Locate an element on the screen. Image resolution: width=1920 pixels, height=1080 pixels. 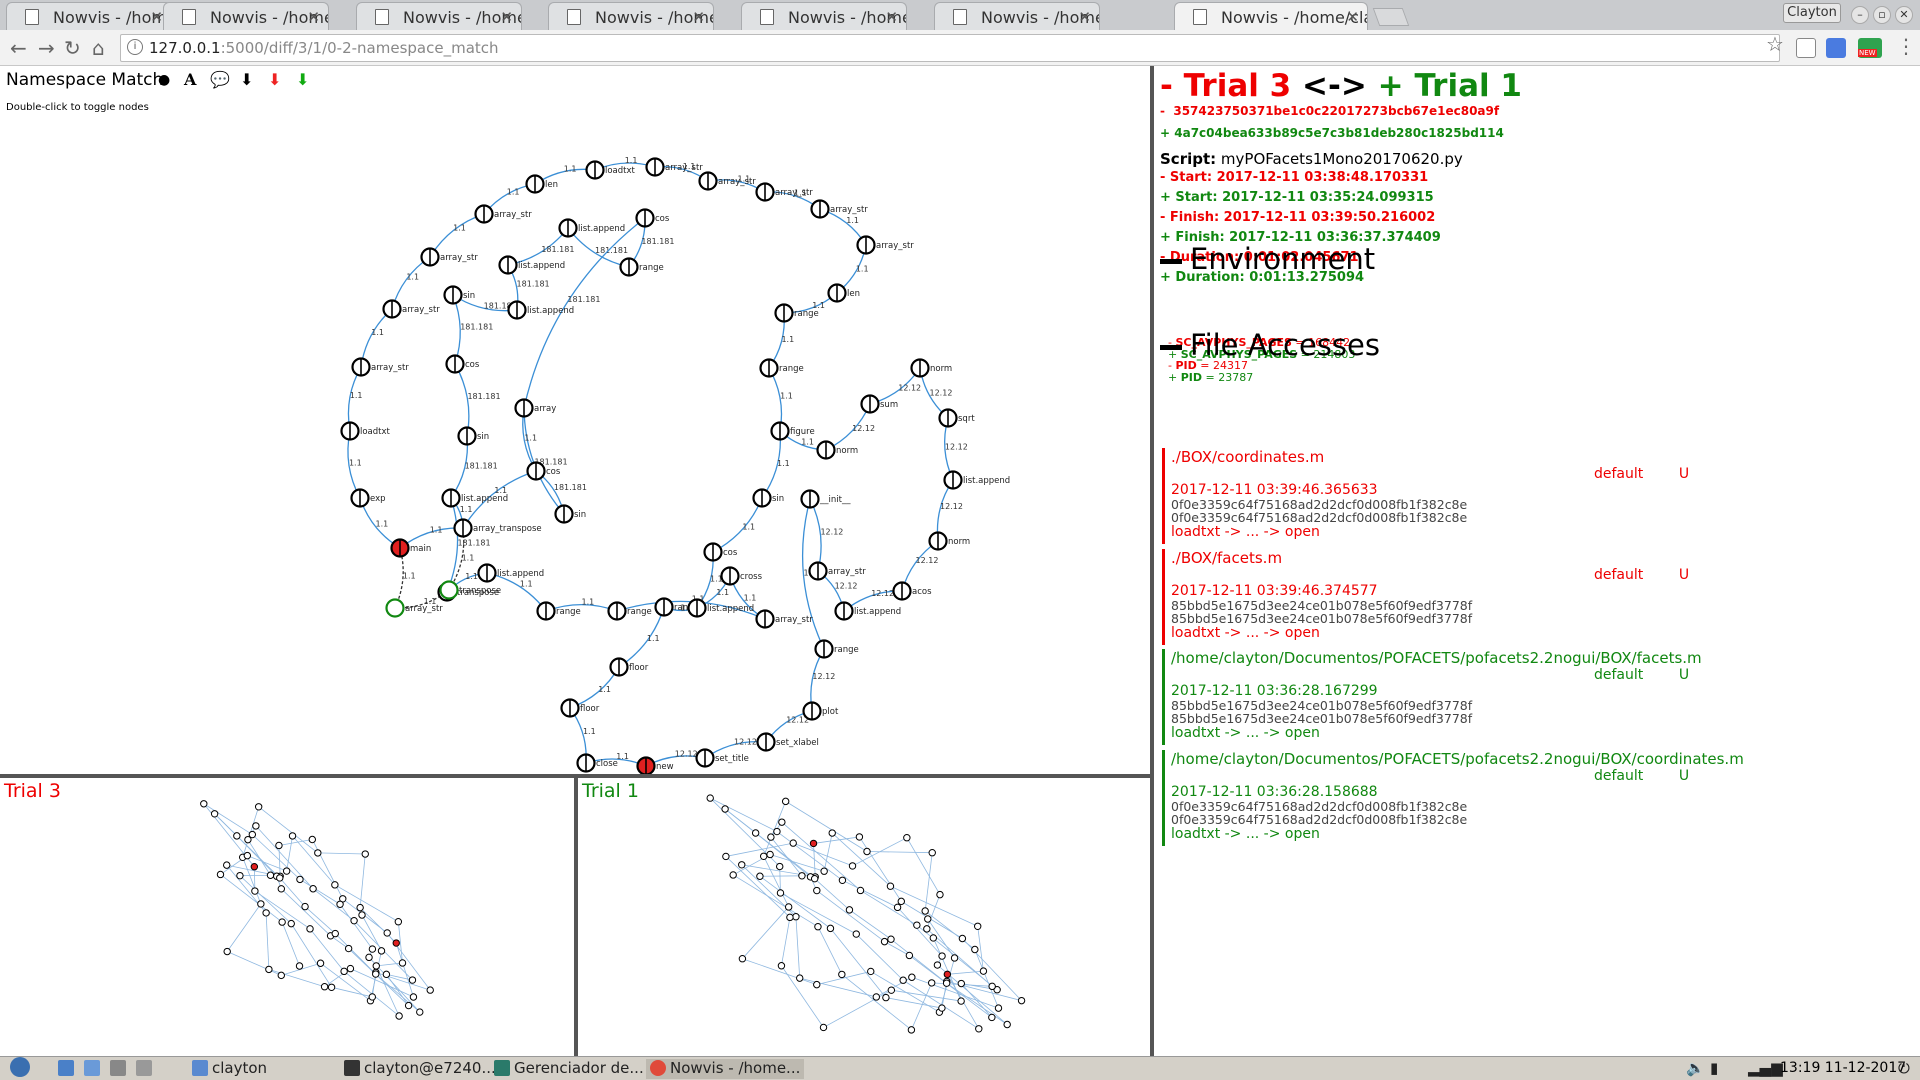
new-extension-icon: NEW is located at coordinates (1870, 48).